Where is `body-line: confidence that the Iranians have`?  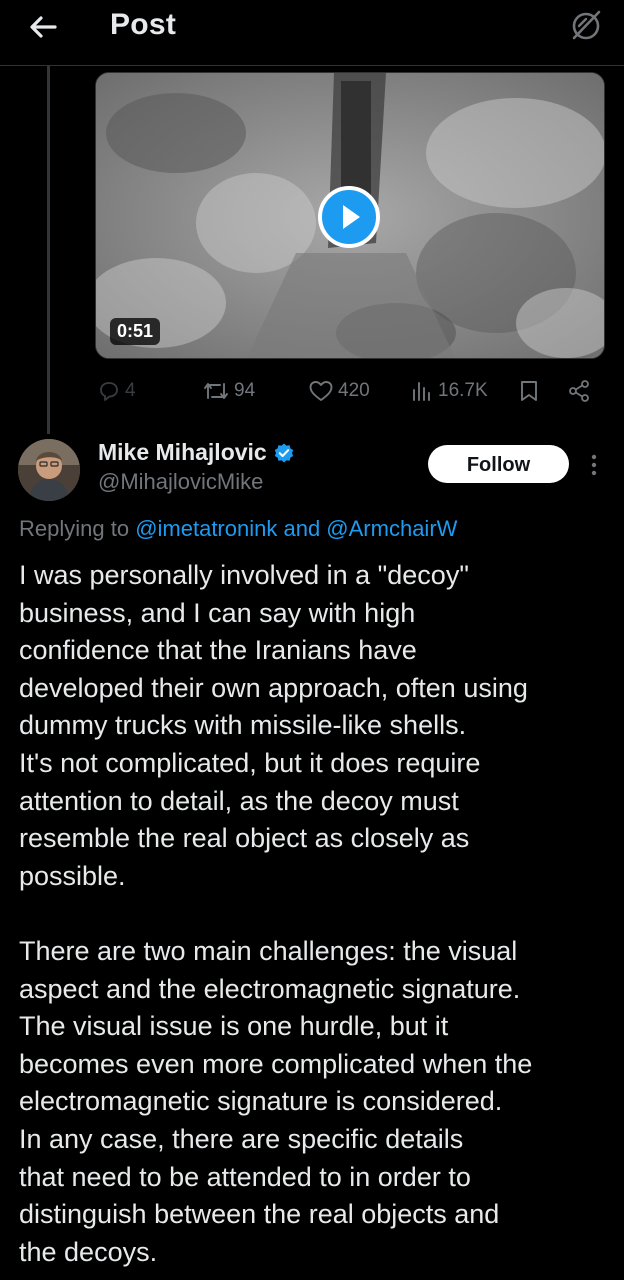 body-line: confidence that the Iranians have is located at coordinates (218, 650).